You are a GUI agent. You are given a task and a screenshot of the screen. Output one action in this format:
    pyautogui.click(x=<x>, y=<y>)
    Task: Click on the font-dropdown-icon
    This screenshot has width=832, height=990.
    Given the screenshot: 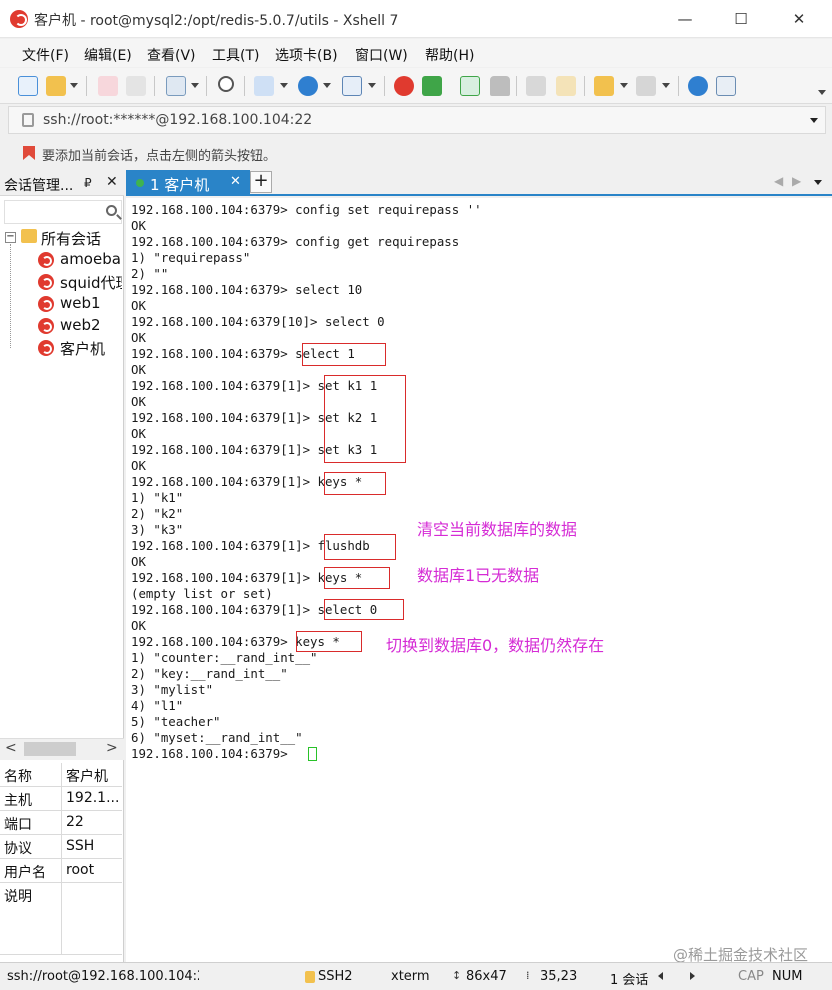 What is the action you would take?
    pyautogui.click(x=372, y=85)
    